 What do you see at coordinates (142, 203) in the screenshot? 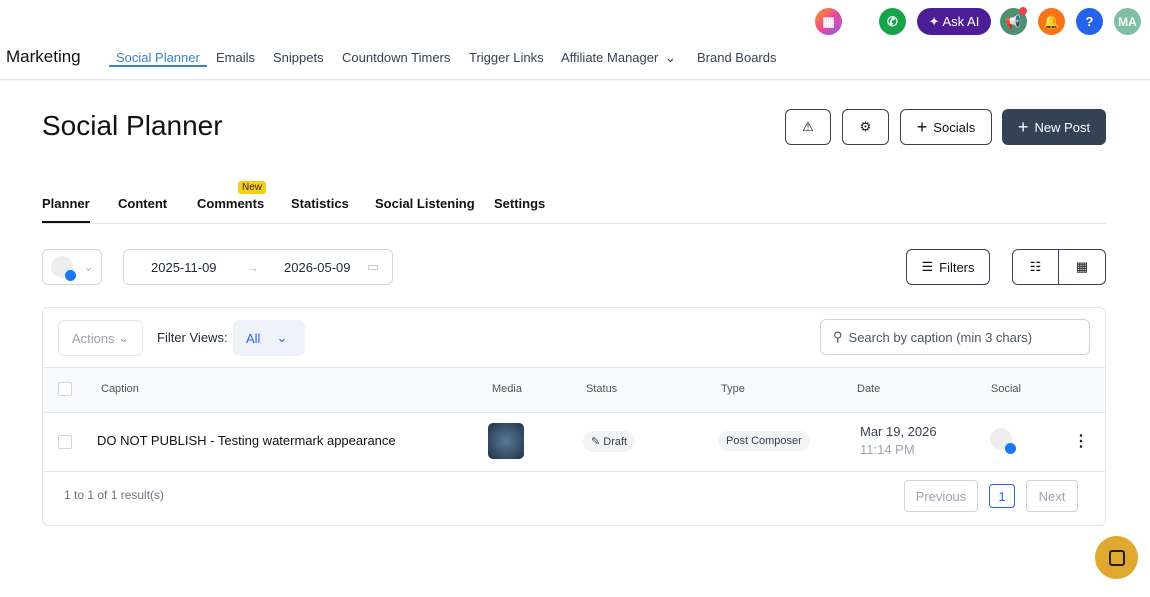
I see `tab-content: Content` at bounding box center [142, 203].